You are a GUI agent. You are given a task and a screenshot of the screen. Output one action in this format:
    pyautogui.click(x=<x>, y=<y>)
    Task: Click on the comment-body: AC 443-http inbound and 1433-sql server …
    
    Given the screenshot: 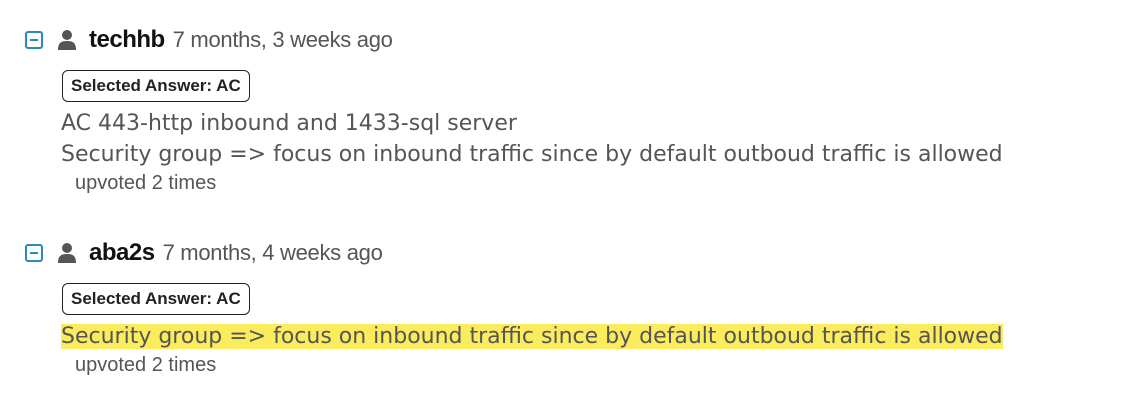 What is the action you would take?
    pyautogui.click(x=532, y=139)
    